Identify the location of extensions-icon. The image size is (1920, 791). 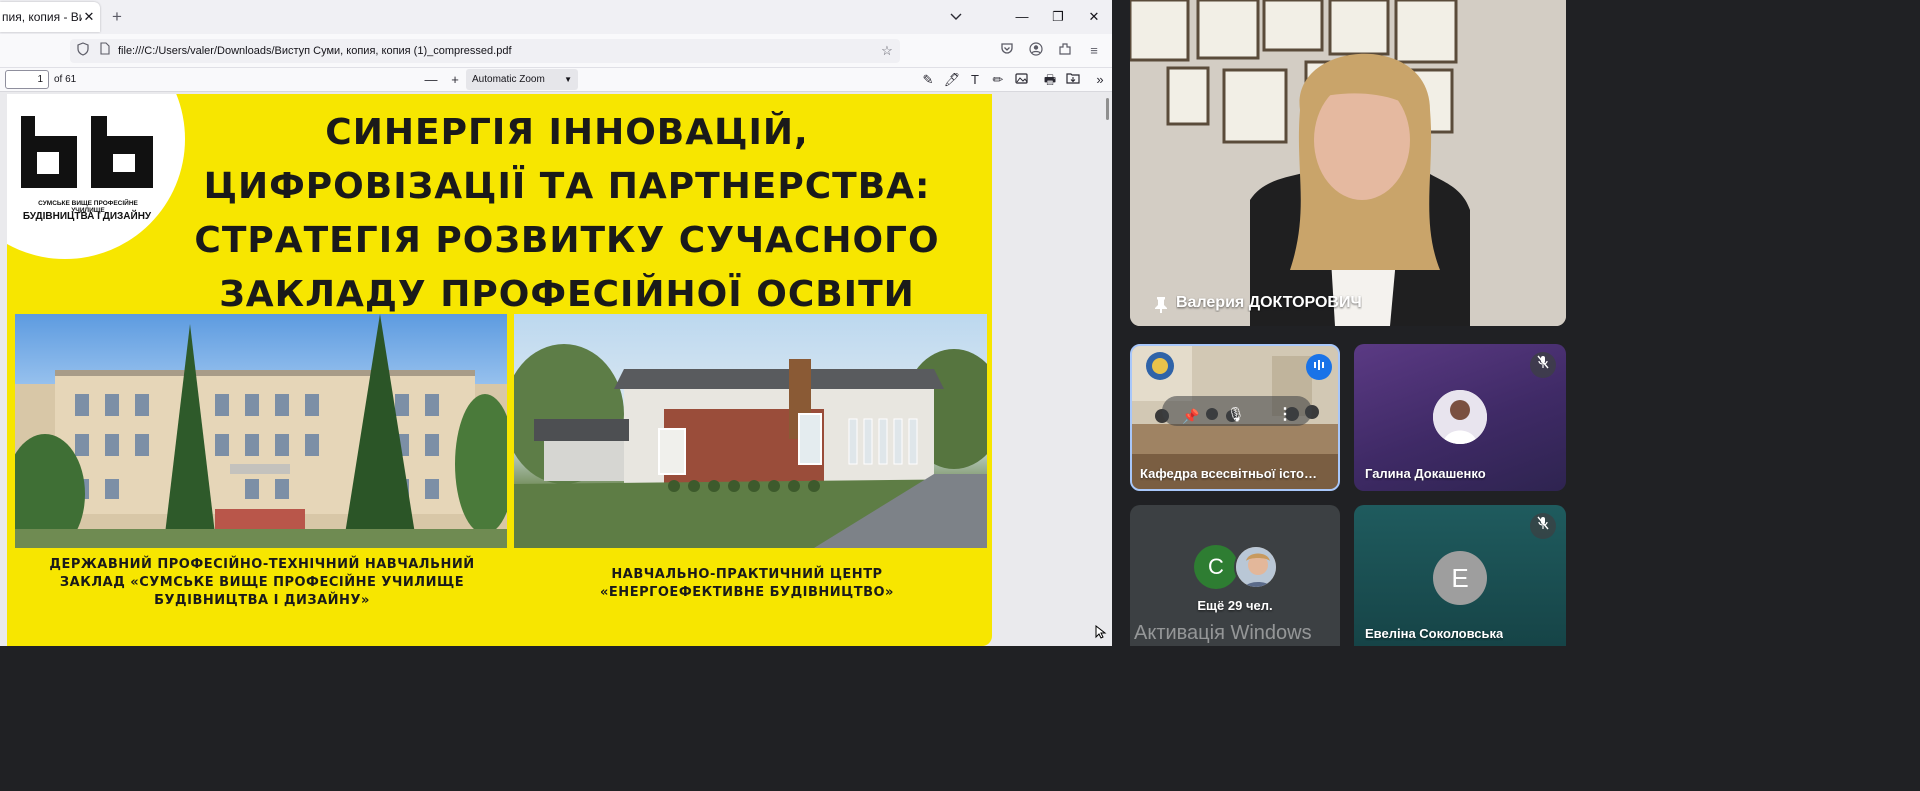
(1065, 51).